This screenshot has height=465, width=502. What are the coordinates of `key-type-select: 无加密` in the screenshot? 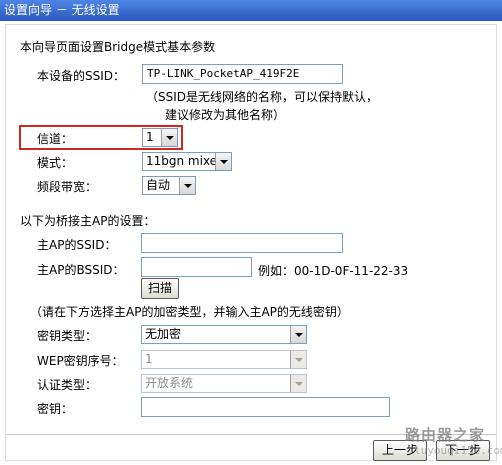 It's located at (224, 334).